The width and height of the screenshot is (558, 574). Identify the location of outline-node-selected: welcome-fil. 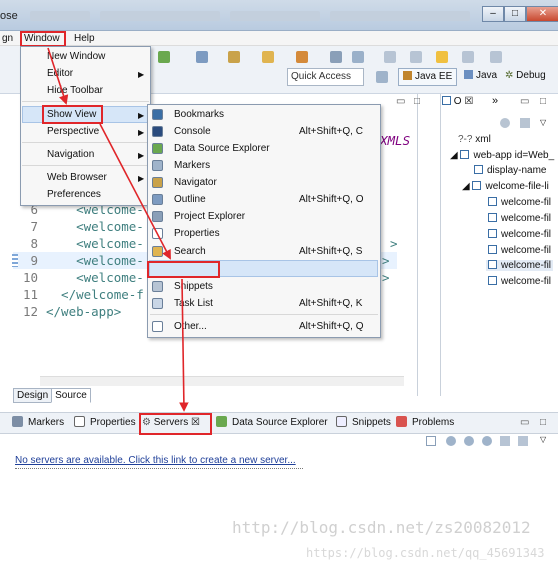
(520, 265).